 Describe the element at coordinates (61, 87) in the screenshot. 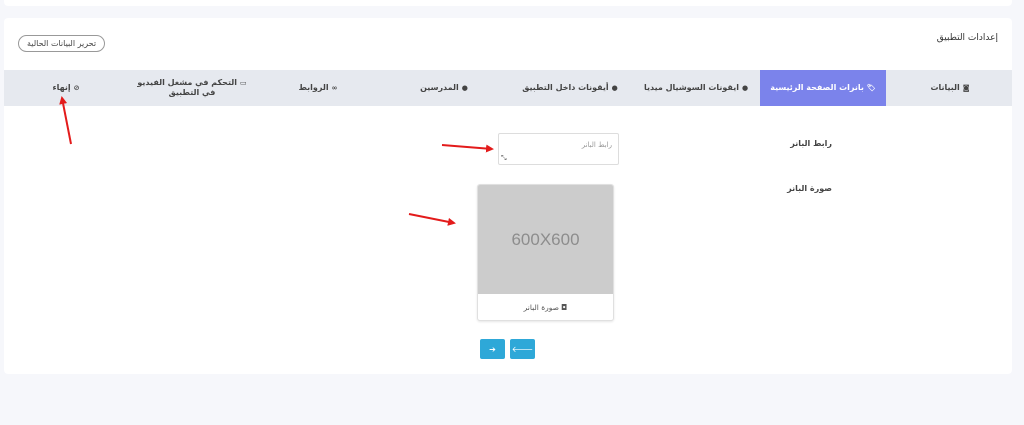

I see `tab-label: إنهاء` at that location.